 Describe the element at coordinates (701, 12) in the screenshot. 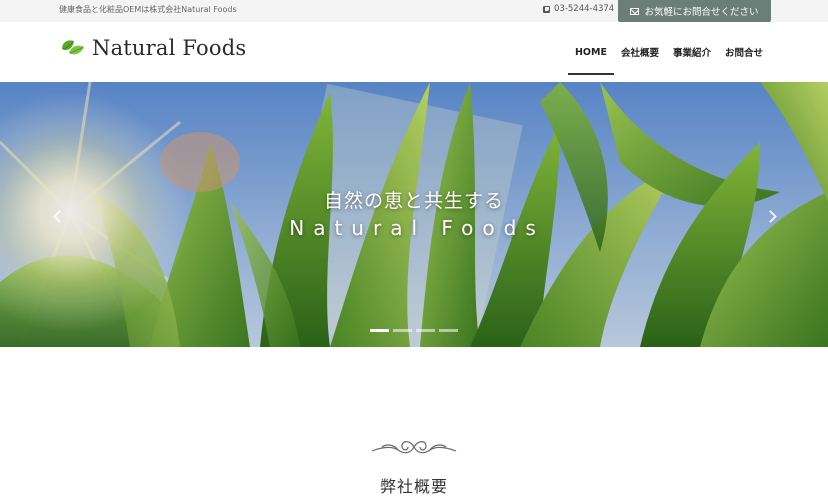

I see `contact-button-label: お気軽にお問合せください` at that location.